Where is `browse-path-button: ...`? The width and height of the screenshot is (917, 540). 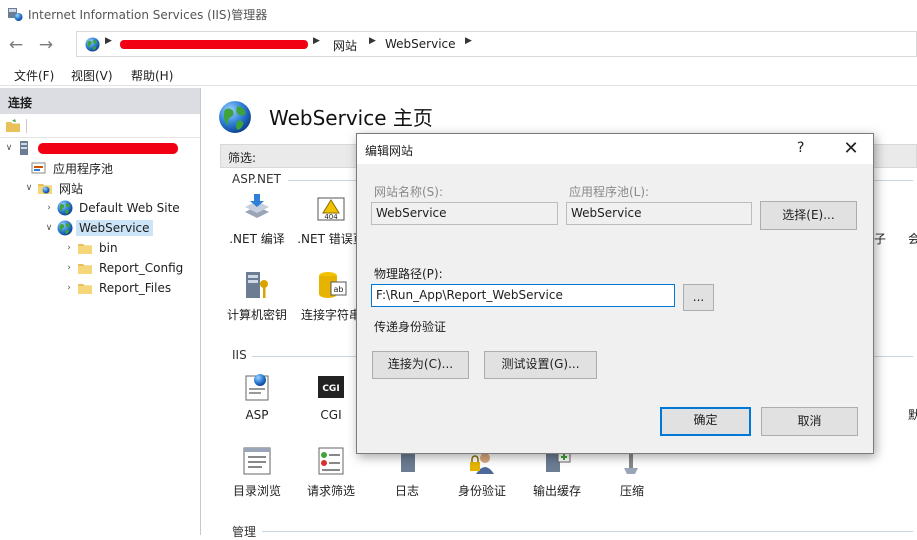
browse-path-button: ... is located at coordinates (698, 297).